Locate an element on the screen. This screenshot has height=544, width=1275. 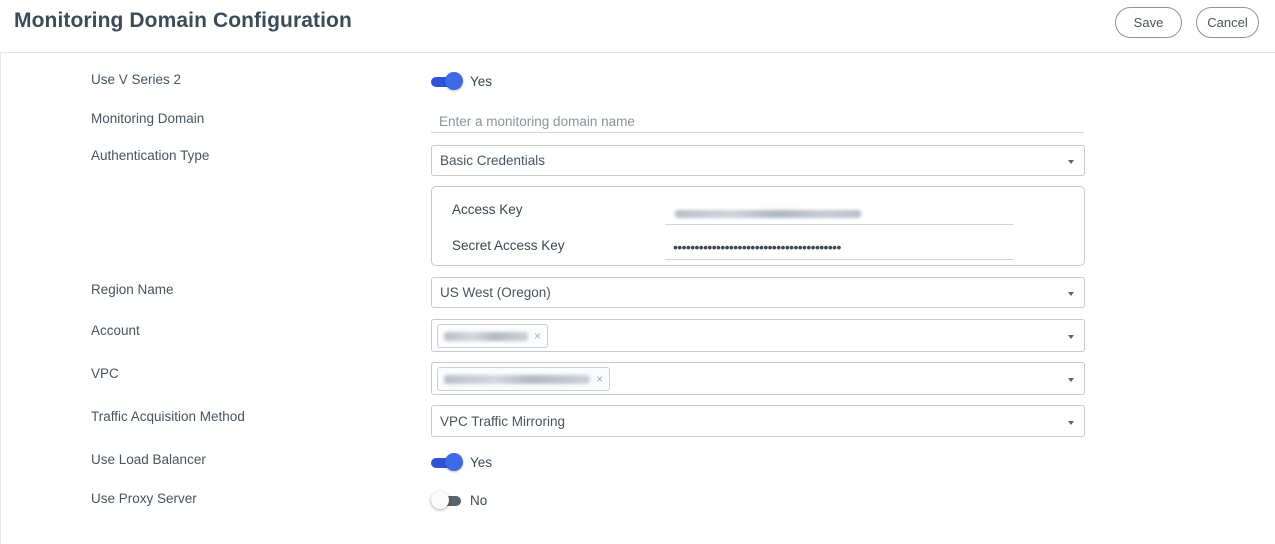
authentication-type-label: Authentication Type is located at coordinates (150, 155).